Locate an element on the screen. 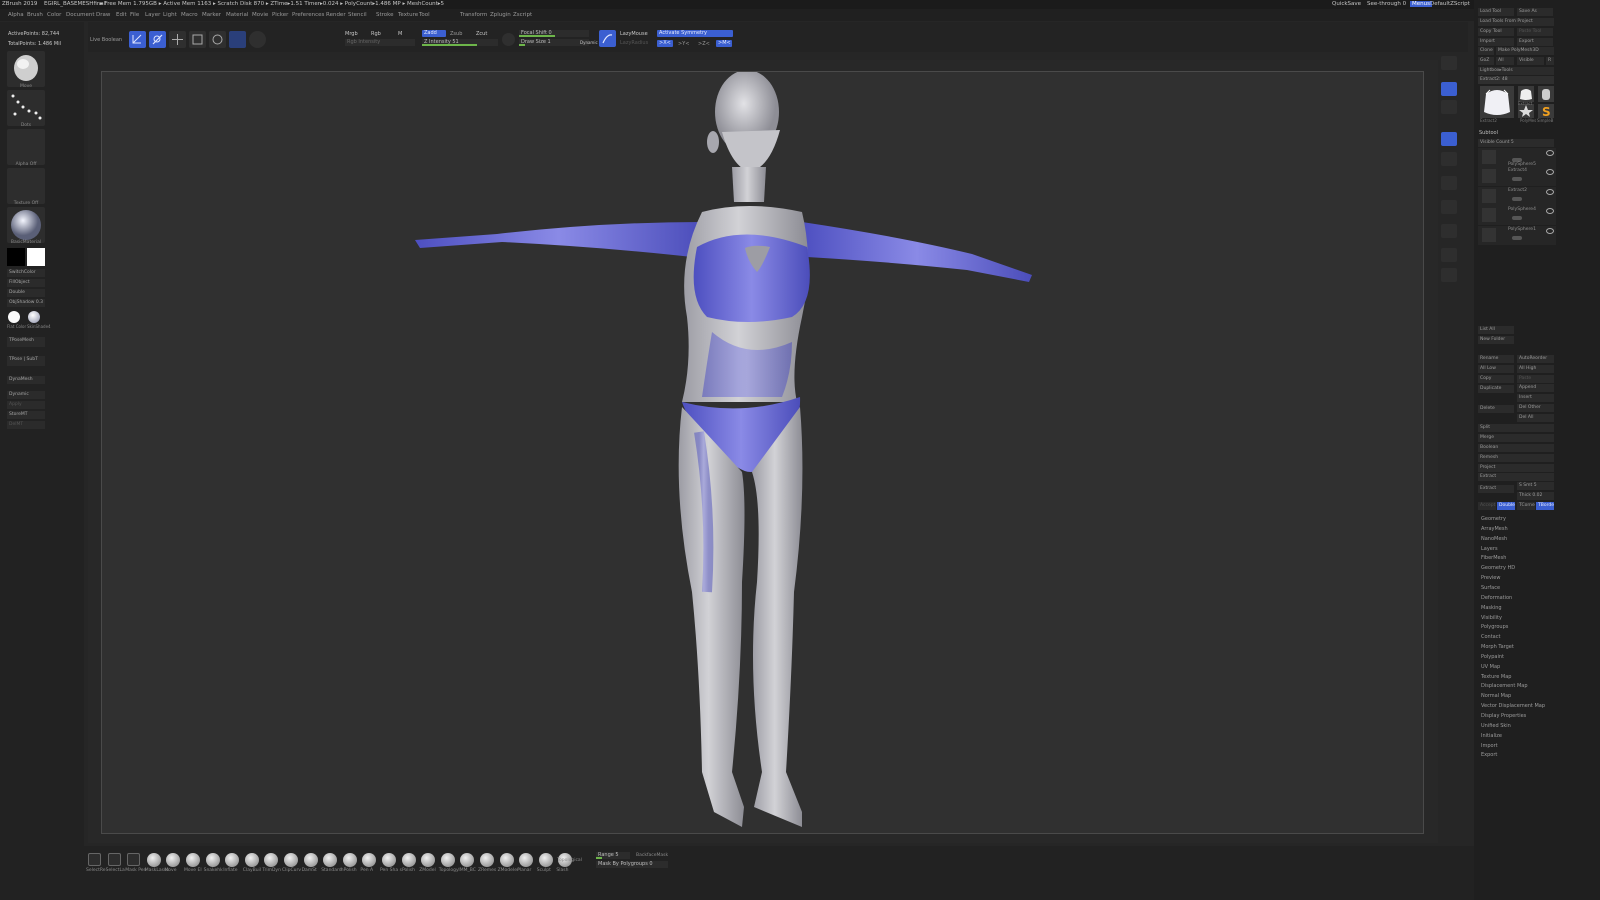 This screenshot has width=1600, height=900. double-button: Double is located at coordinates (26, 293).